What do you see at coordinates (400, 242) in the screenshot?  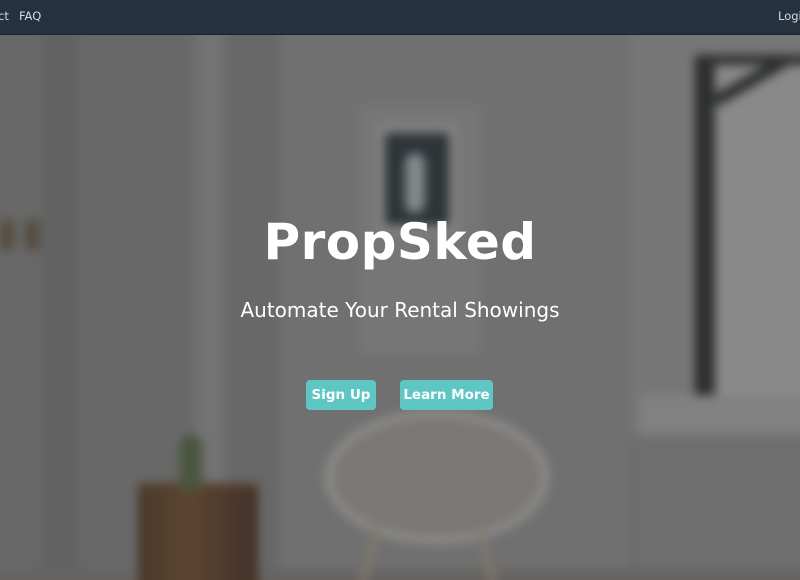 I see `hero-title: PropSked` at bounding box center [400, 242].